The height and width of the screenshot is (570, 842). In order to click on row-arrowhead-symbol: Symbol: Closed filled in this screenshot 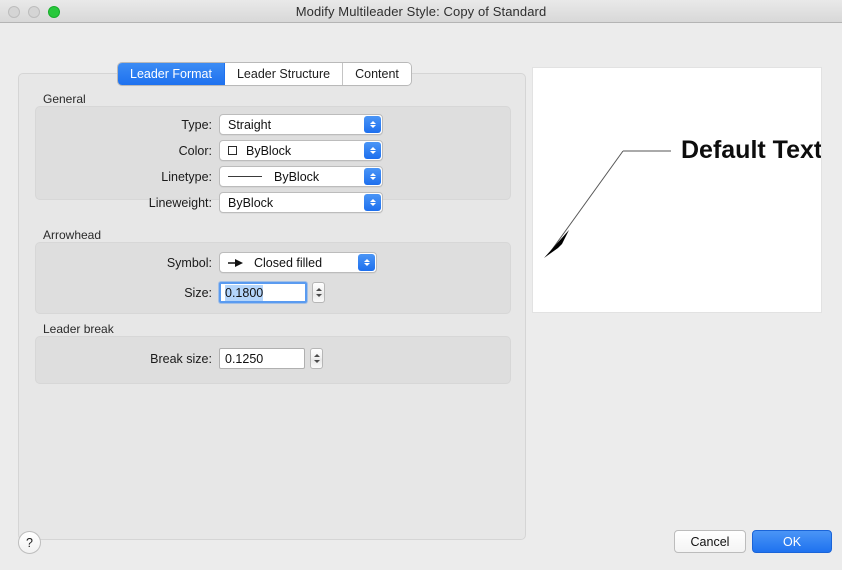, I will do `click(219, 262)`.